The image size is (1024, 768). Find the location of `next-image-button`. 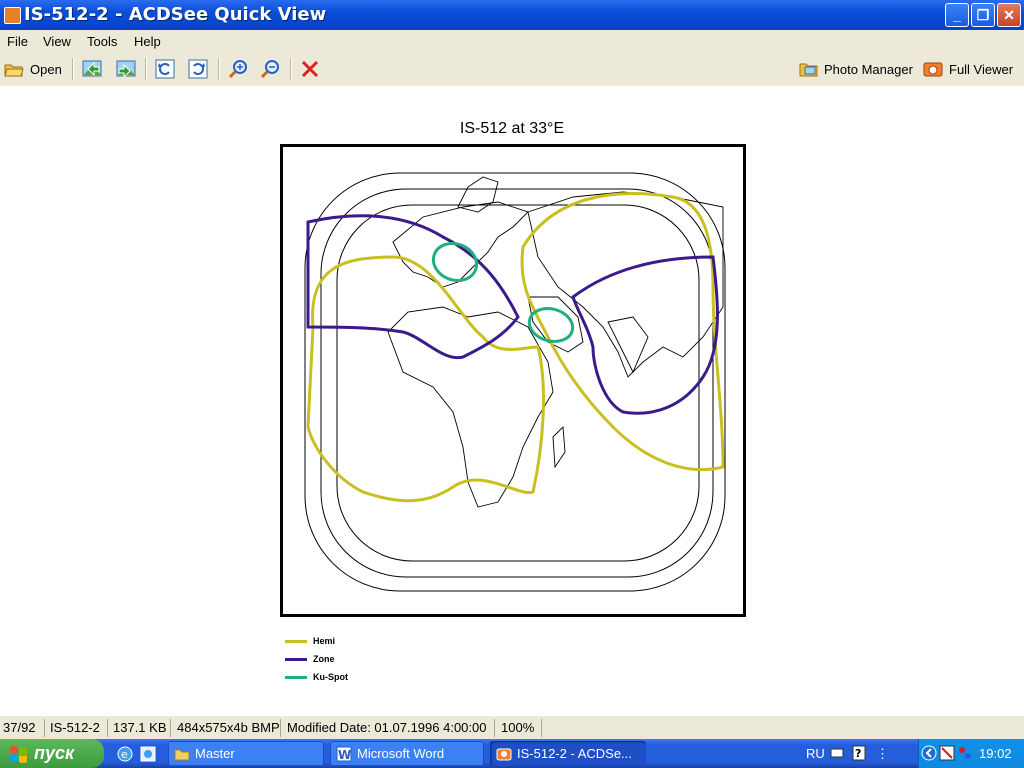

next-image-button is located at coordinates (126, 69).